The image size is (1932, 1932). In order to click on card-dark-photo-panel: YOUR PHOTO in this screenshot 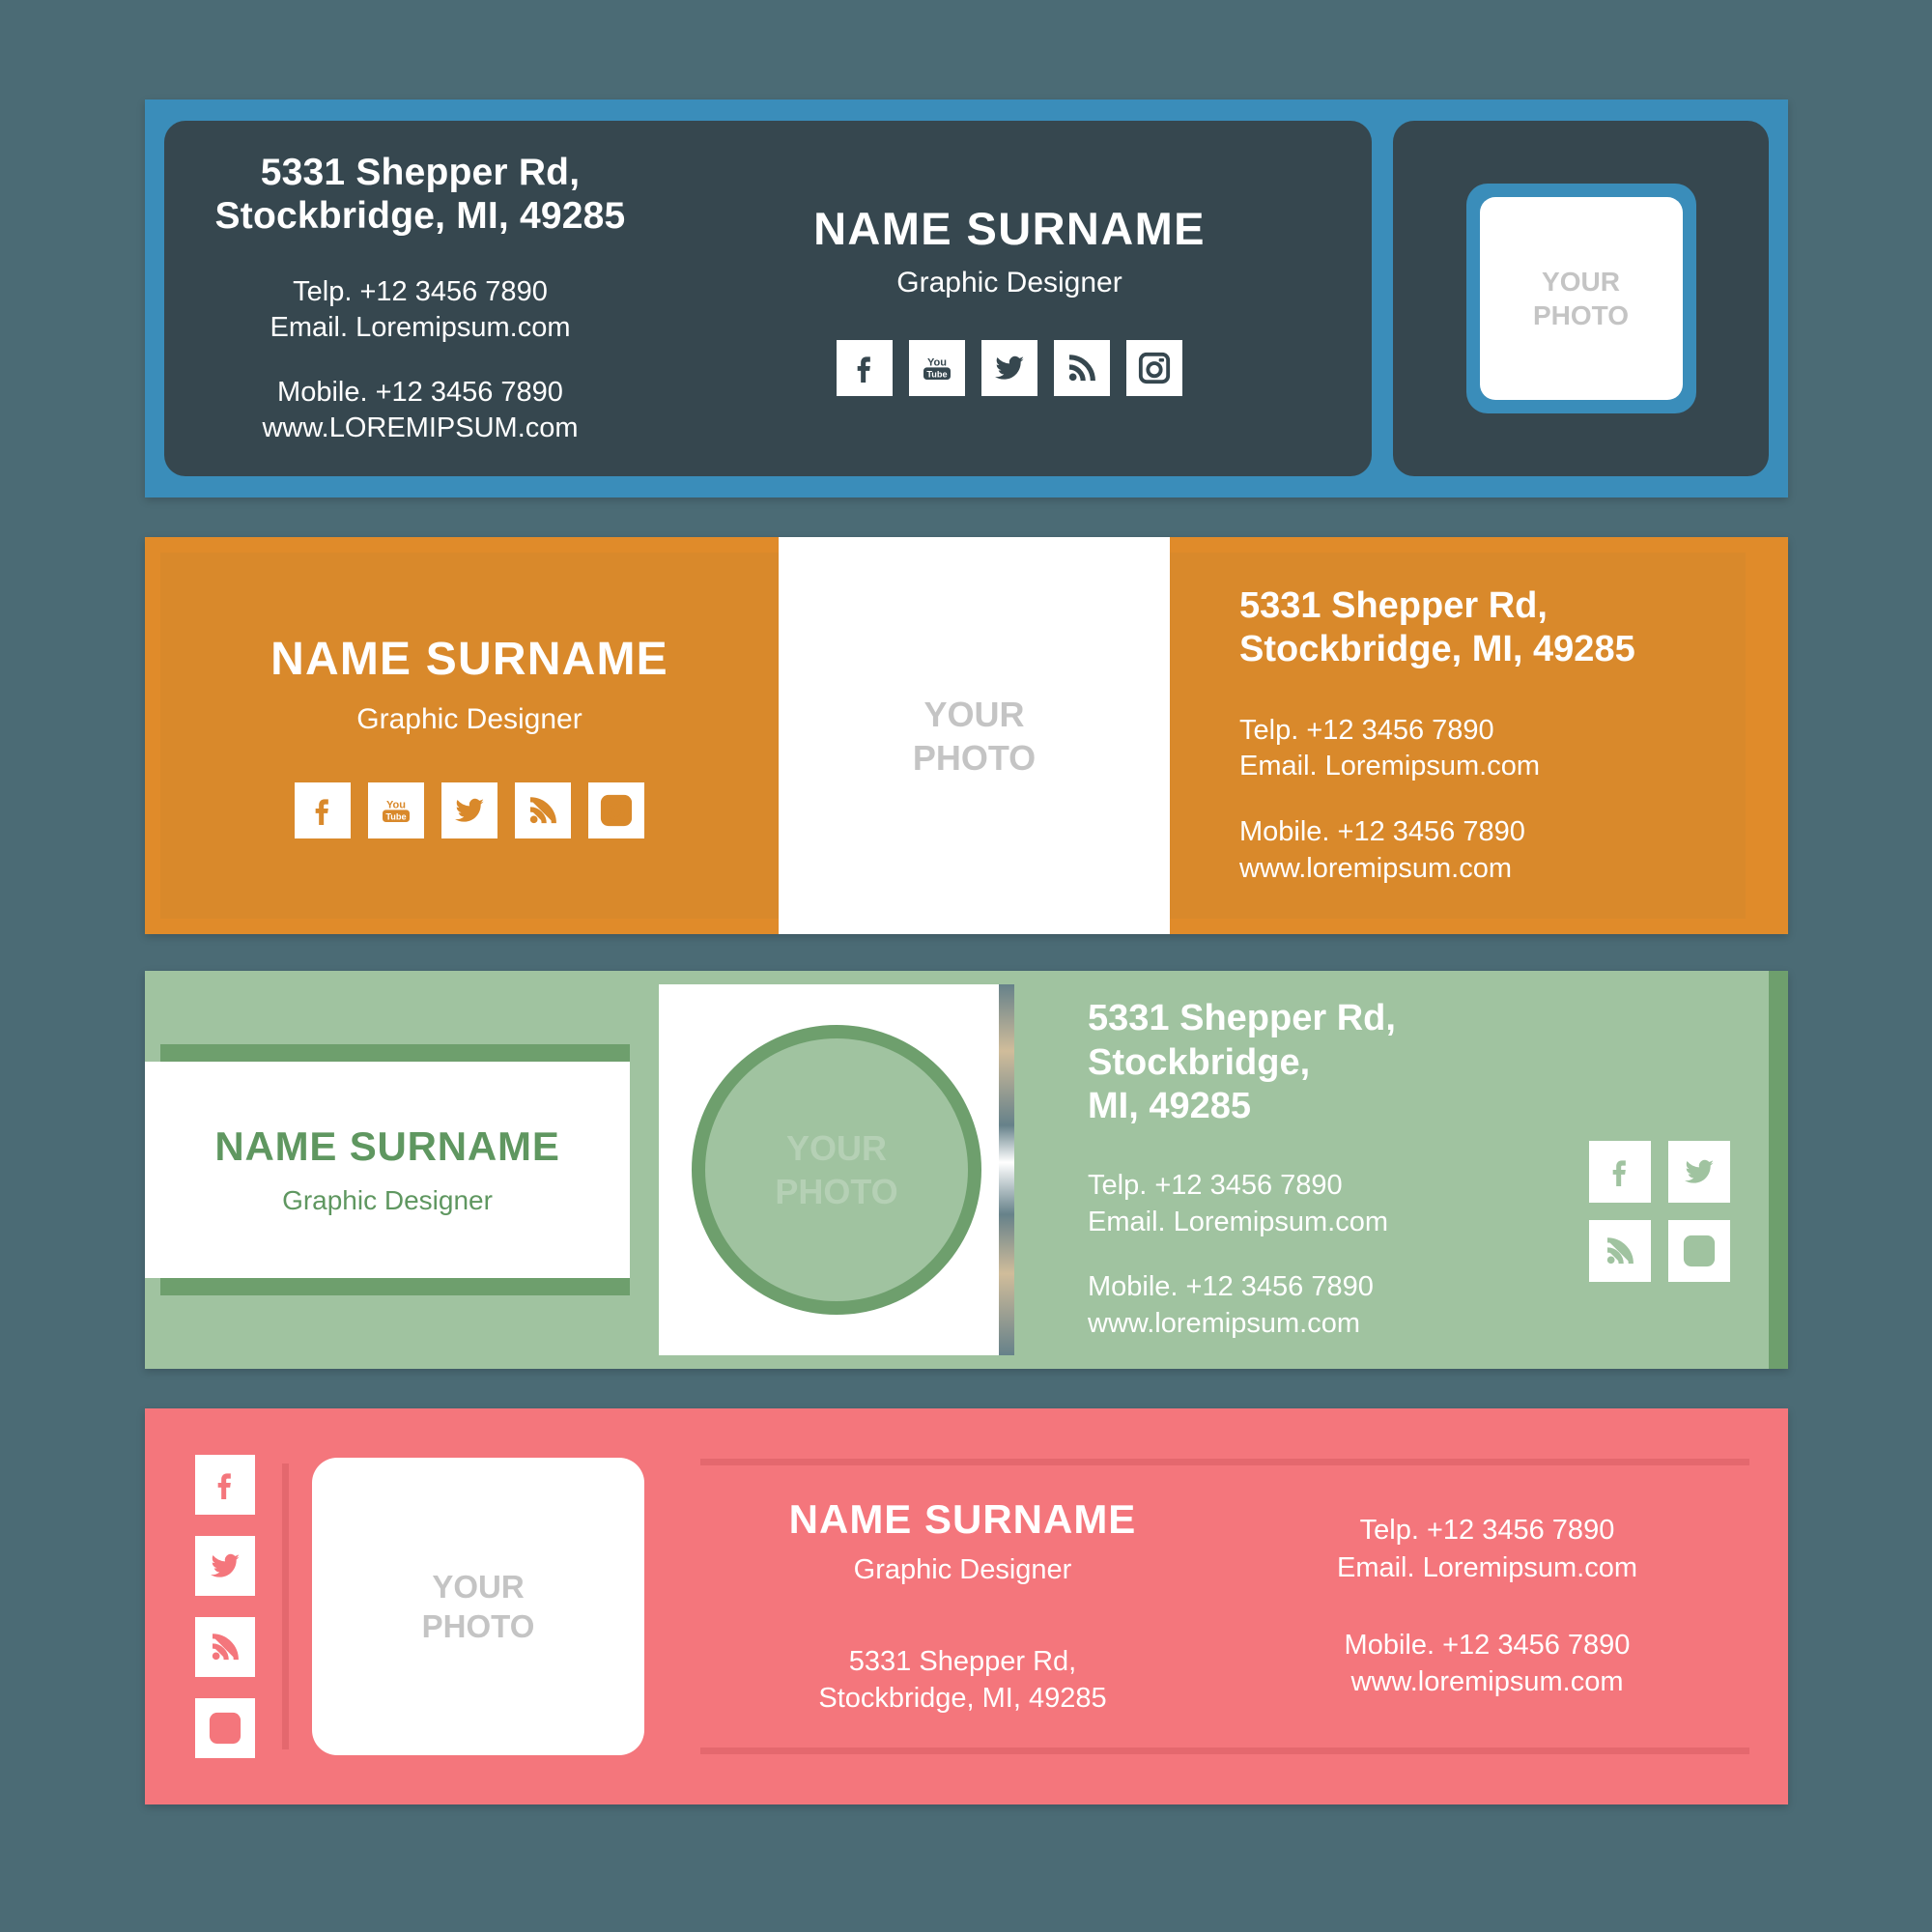, I will do `click(1581, 298)`.